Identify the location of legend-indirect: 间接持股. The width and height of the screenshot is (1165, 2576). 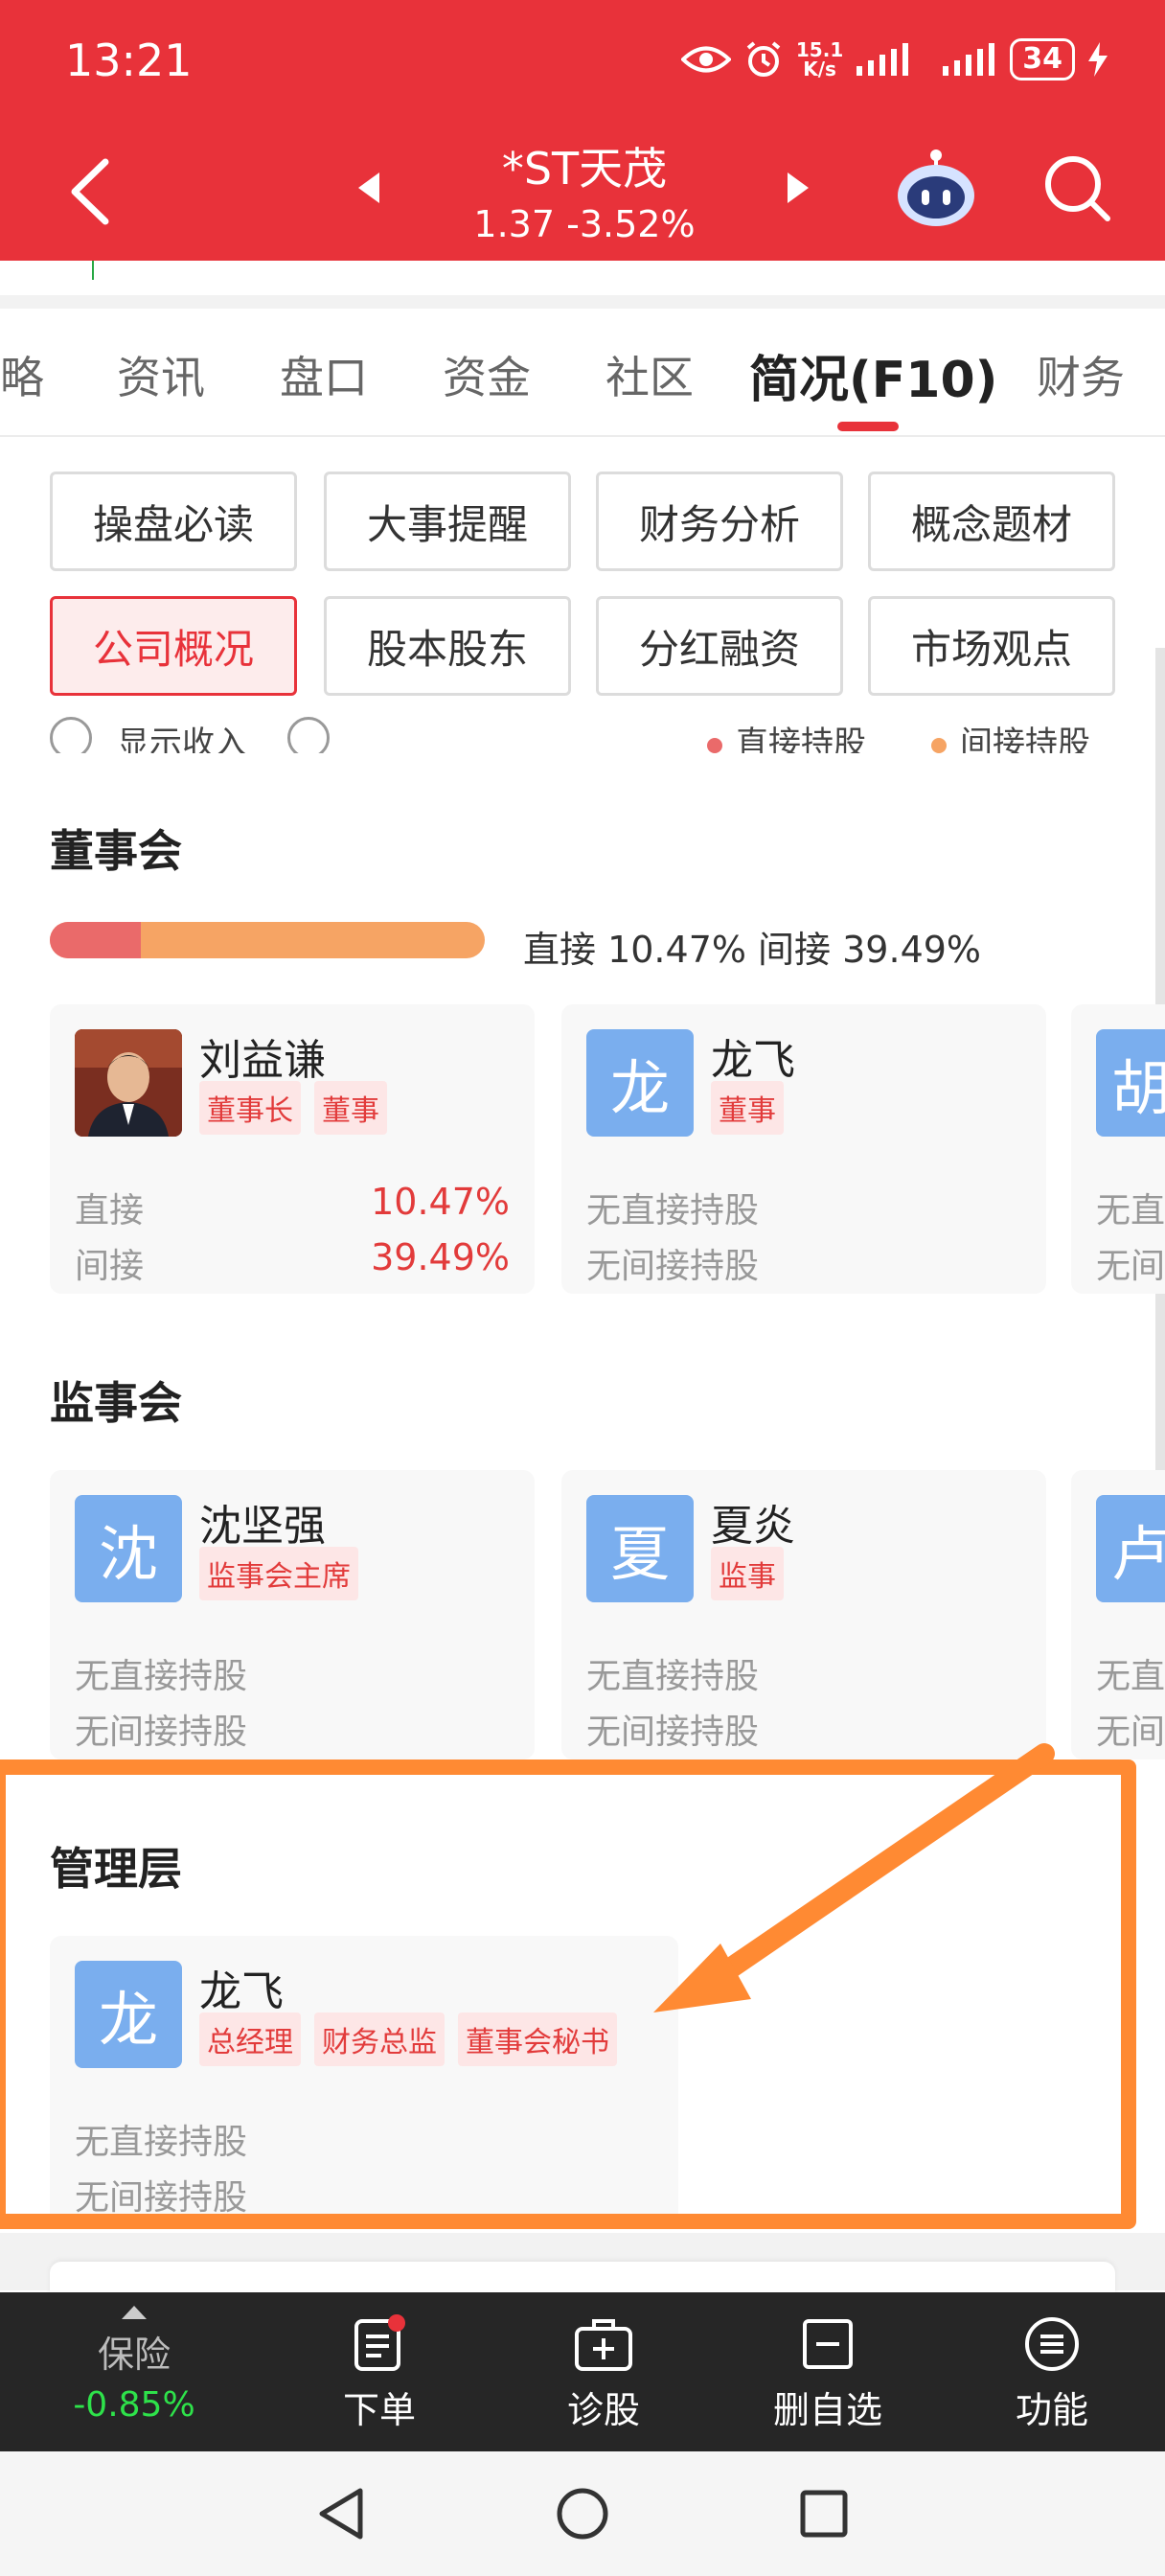
(1011, 735).